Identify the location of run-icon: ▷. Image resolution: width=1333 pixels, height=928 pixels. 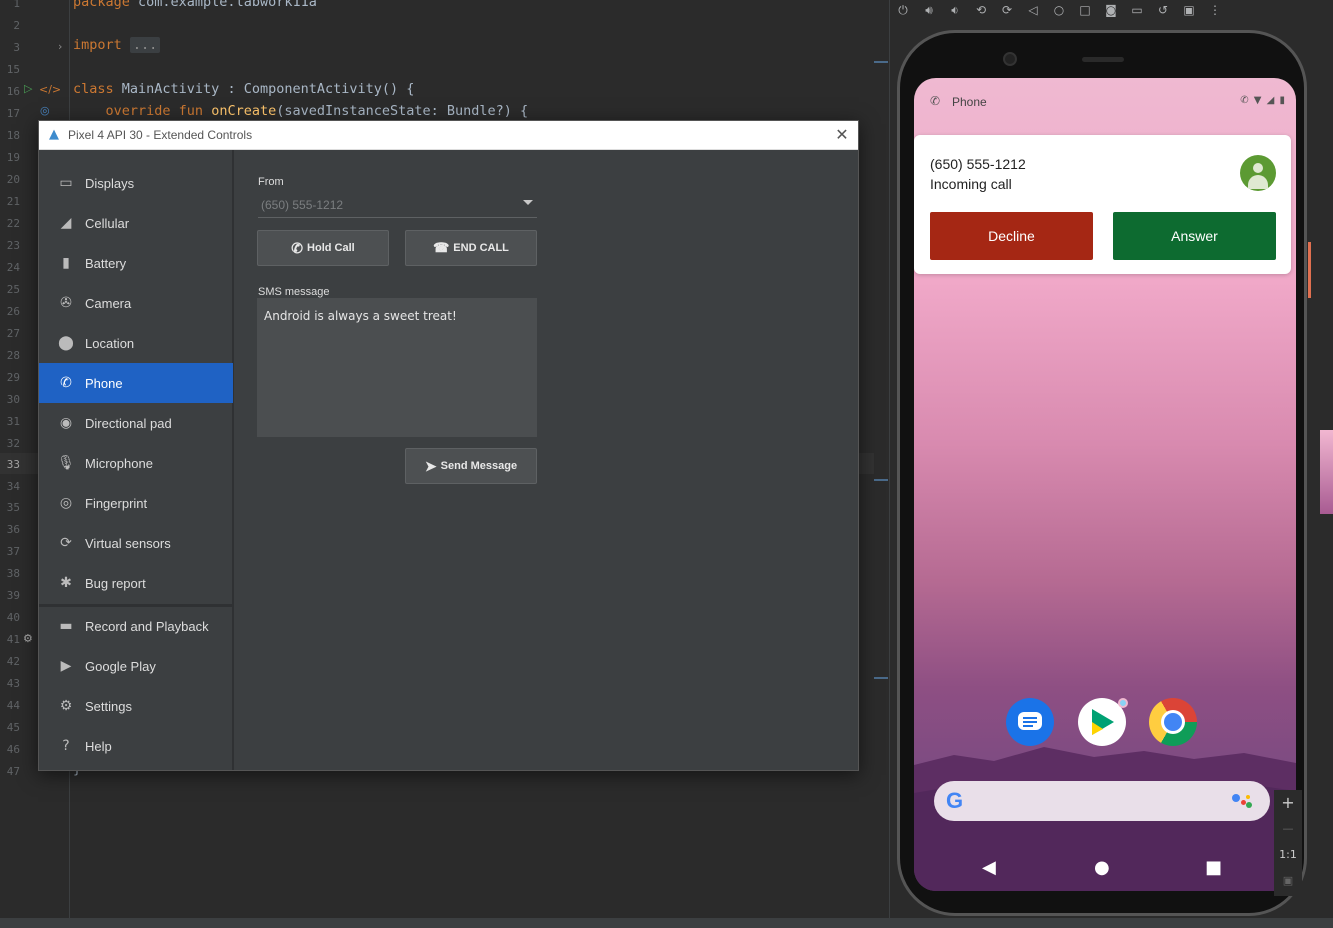
(28, 88).